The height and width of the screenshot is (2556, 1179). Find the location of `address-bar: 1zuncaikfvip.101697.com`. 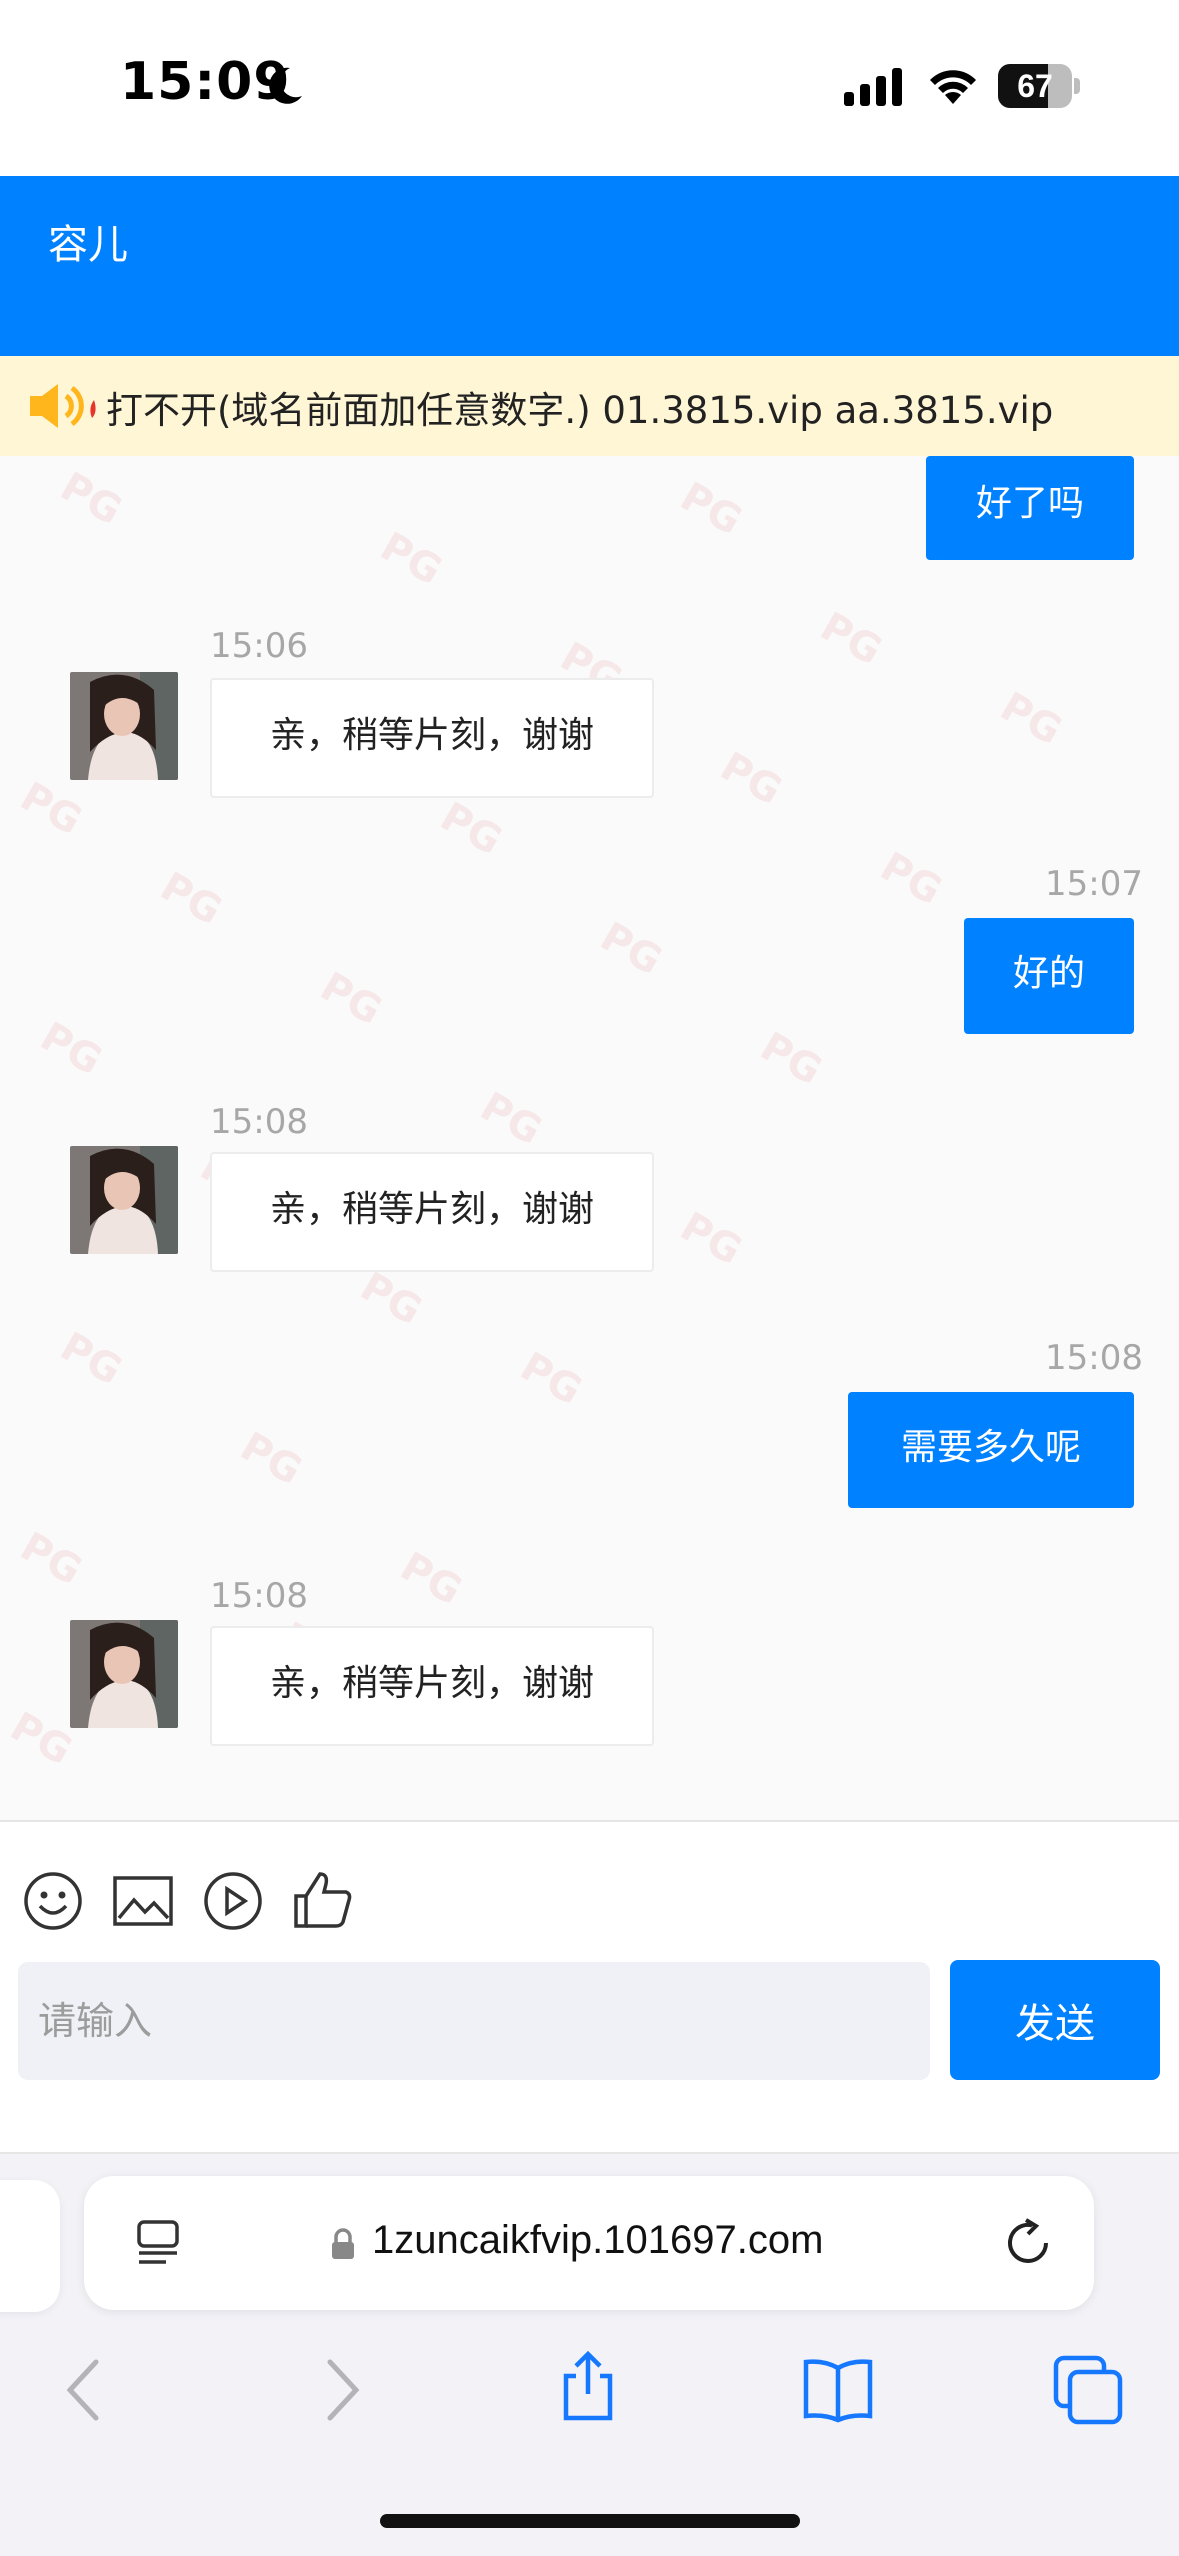

address-bar: 1zuncaikfvip.101697.com is located at coordinates (589, 2243).